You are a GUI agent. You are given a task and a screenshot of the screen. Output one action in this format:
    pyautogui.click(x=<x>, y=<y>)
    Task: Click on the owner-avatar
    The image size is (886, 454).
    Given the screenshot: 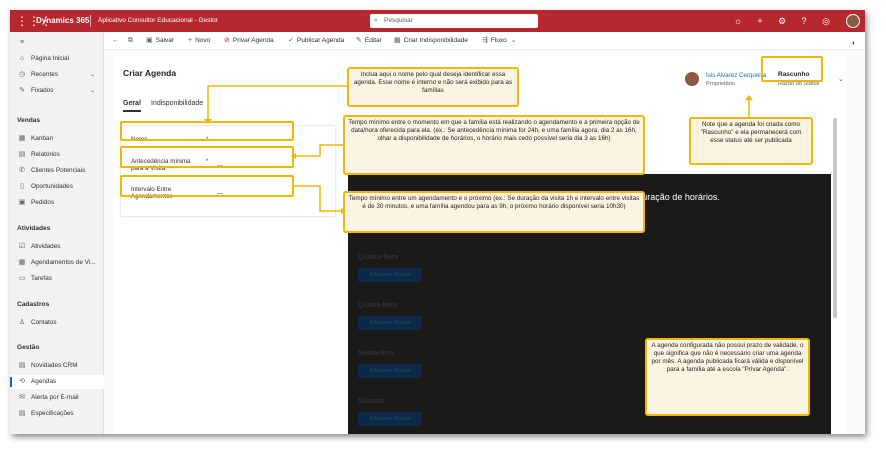 What is the action you would take?
    pyautogui.click(x=692, y=79)
    